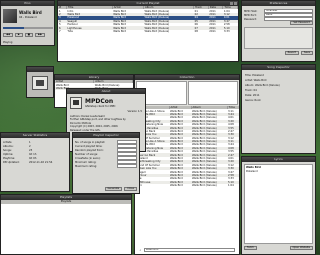 The width and height of the screenshot is (320, 255). I want to click on app-icon-window, so click(40, 82).